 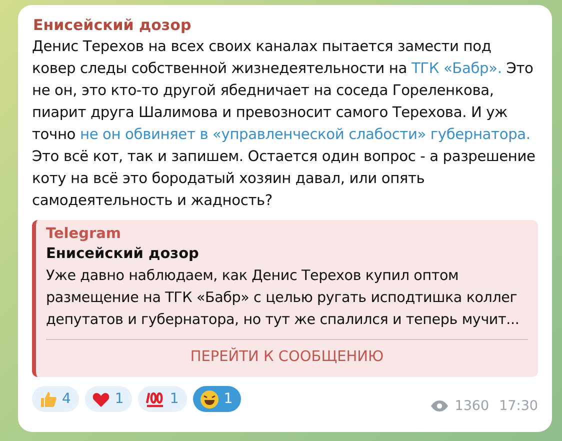 What do you see at coordinates (101, 399) in the screenshot?
I see `heart-icon` at bounding box center [101, 399].